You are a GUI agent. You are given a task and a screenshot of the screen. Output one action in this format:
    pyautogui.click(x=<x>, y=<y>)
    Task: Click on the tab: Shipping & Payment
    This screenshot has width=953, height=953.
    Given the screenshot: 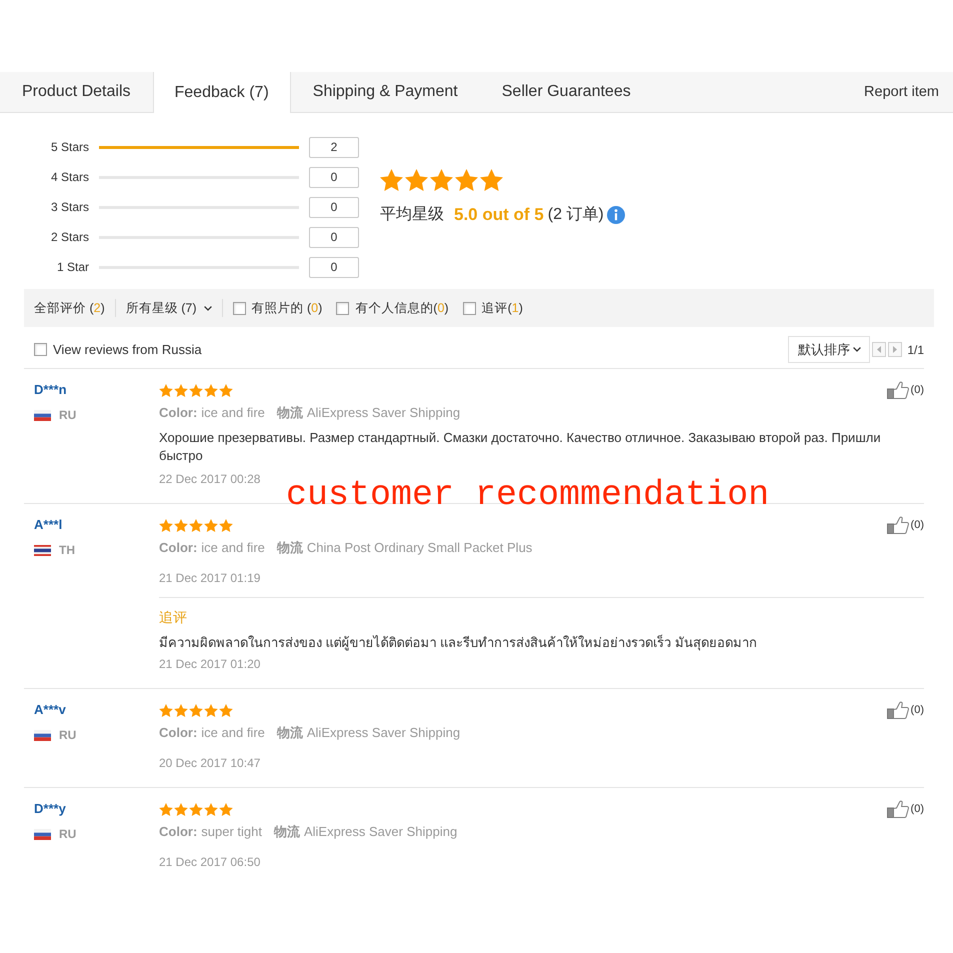 What is the action you would take?
    pyautogui.click(x=385, y=92)
    